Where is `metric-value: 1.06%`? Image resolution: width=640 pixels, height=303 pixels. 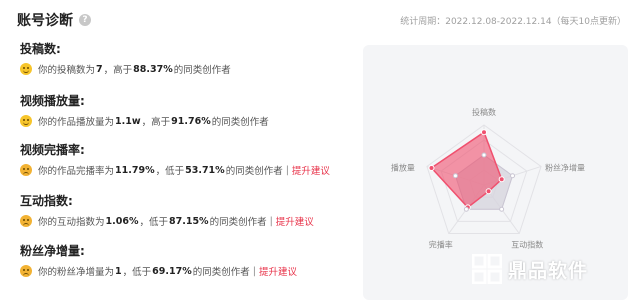 metric-value: 1.06% is located at coordinates (122, 221).